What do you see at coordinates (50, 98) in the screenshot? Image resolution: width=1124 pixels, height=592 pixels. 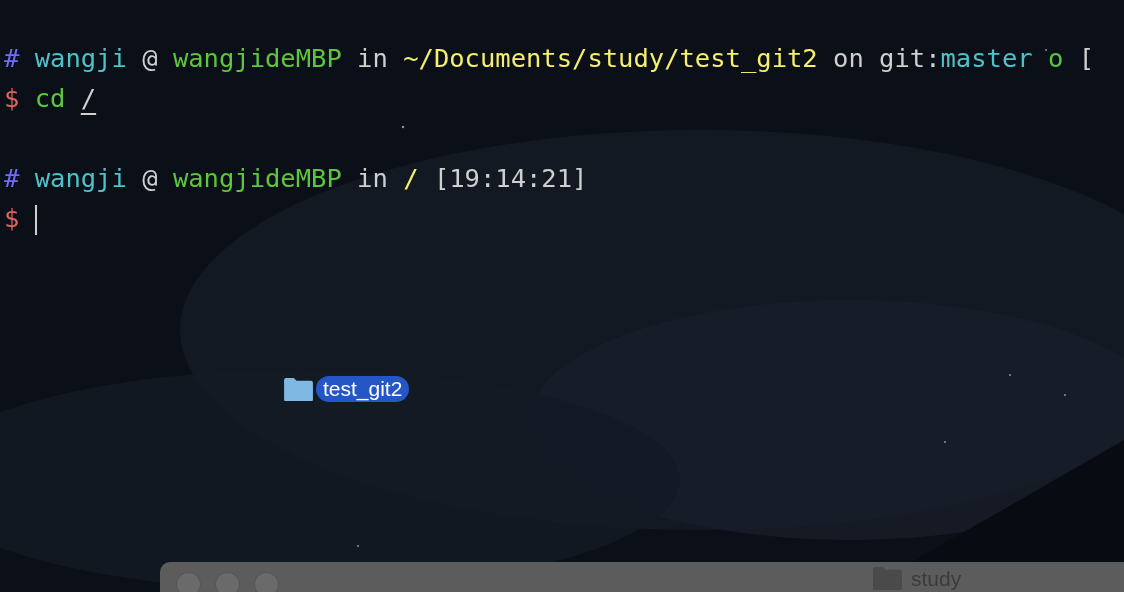 I see `terminal-text: cd` at bounding box center [50, 98].